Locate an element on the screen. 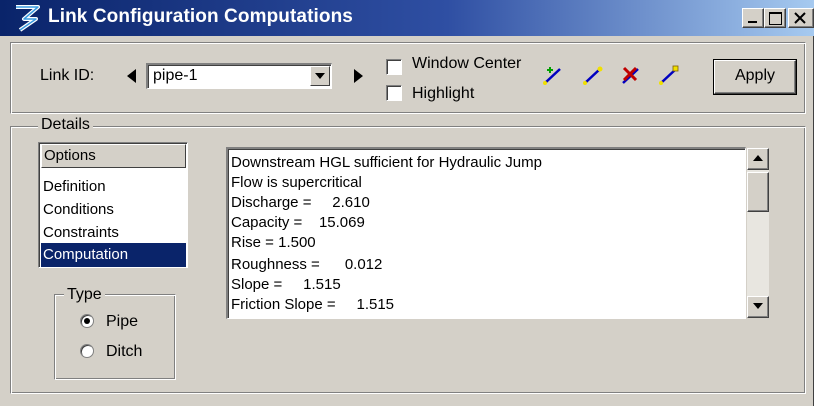  arrow-up-icon is located at coordinates (758, 158).